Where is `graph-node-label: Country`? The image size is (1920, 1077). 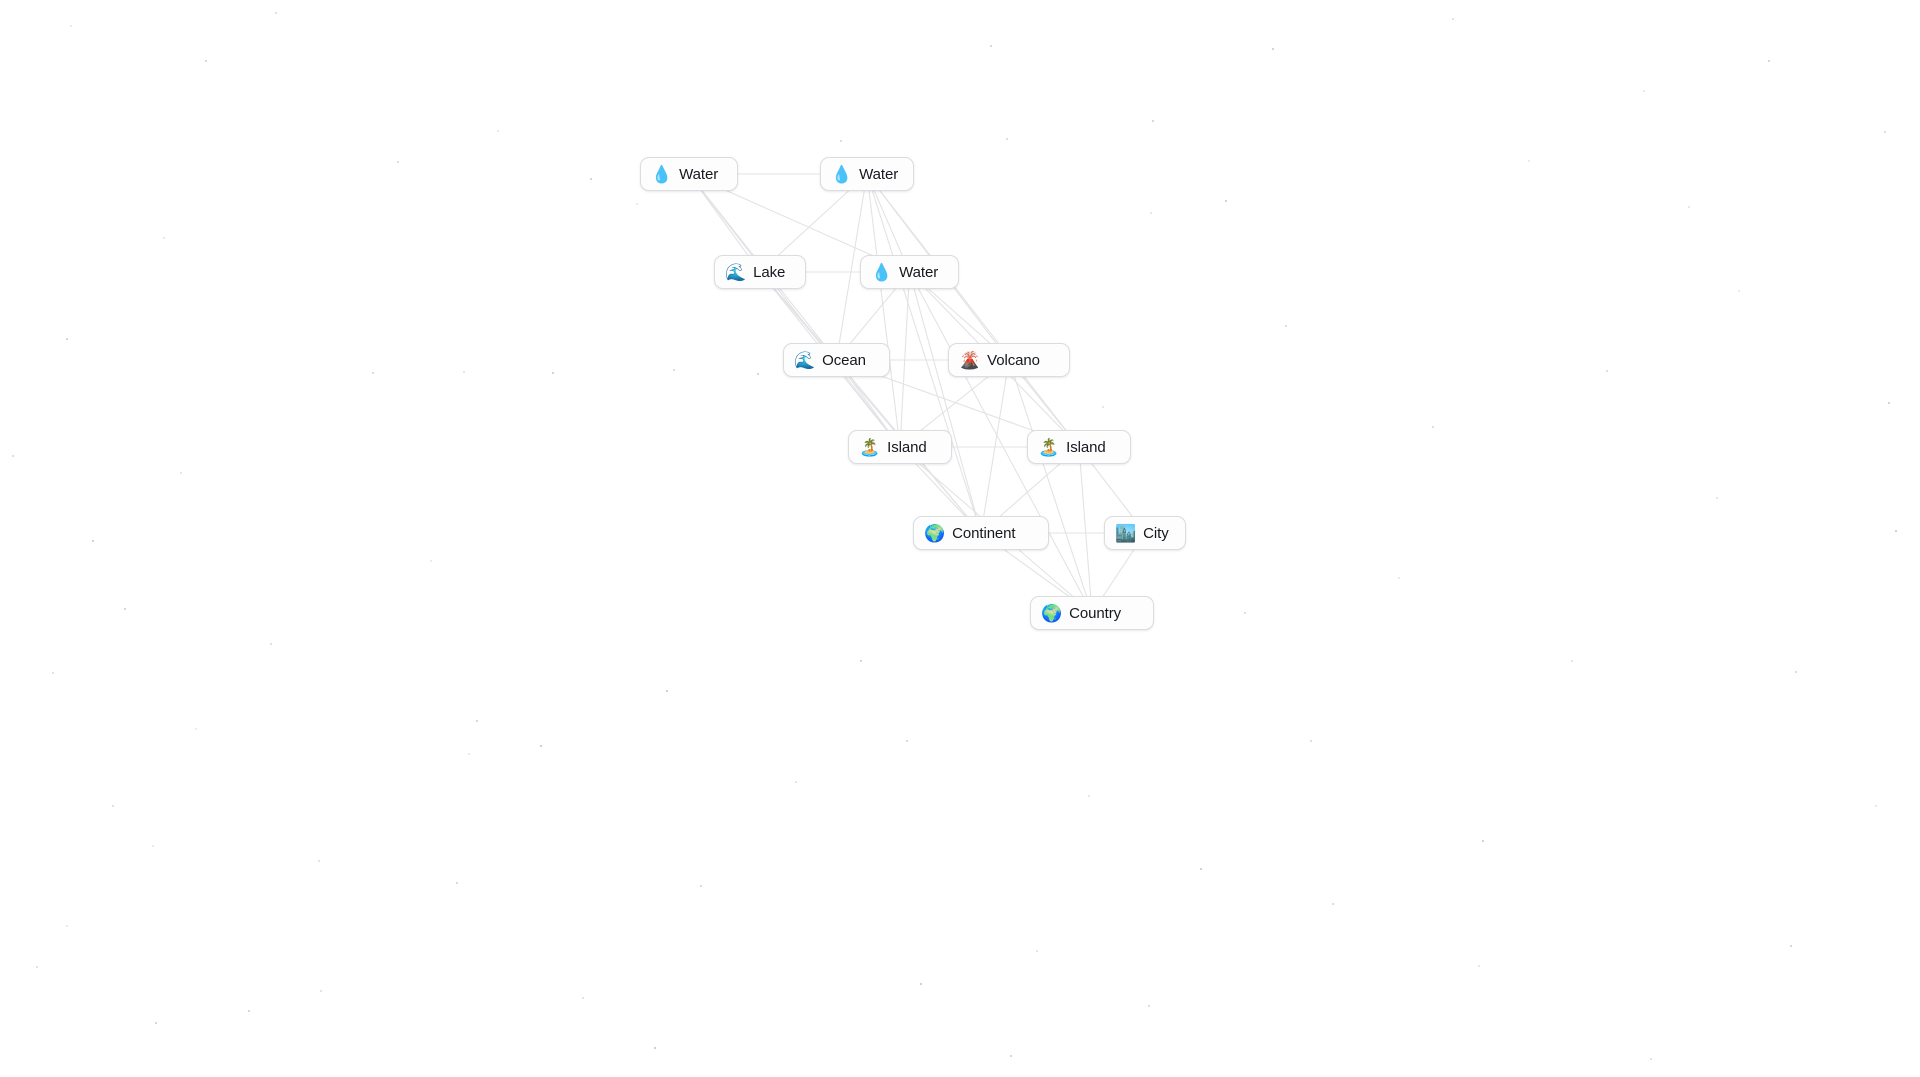 graph-node-label: Country is located at coordinates (1095, 613).